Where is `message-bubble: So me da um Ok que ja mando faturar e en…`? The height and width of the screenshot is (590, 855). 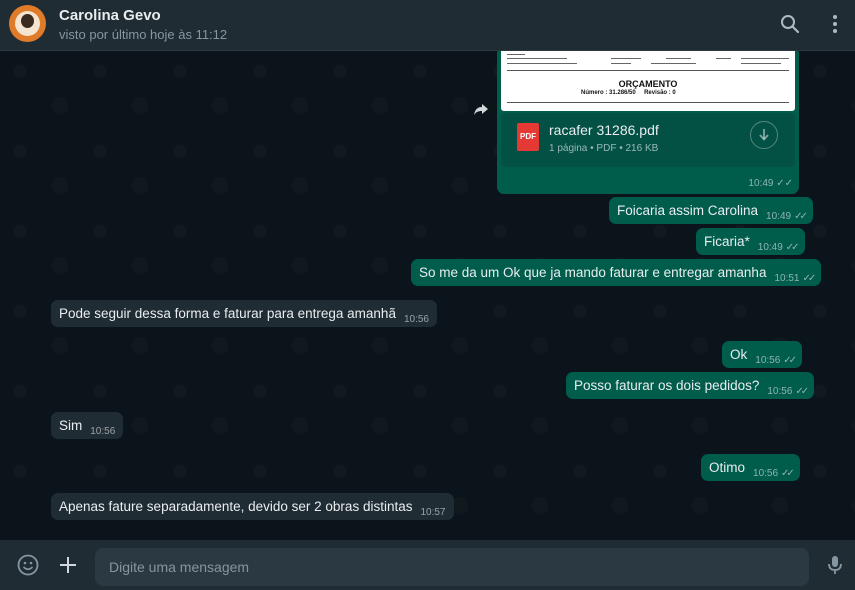
message-bubble: So me da um Ok que ja mando faturar e en… is located at coordinates (616, 272).